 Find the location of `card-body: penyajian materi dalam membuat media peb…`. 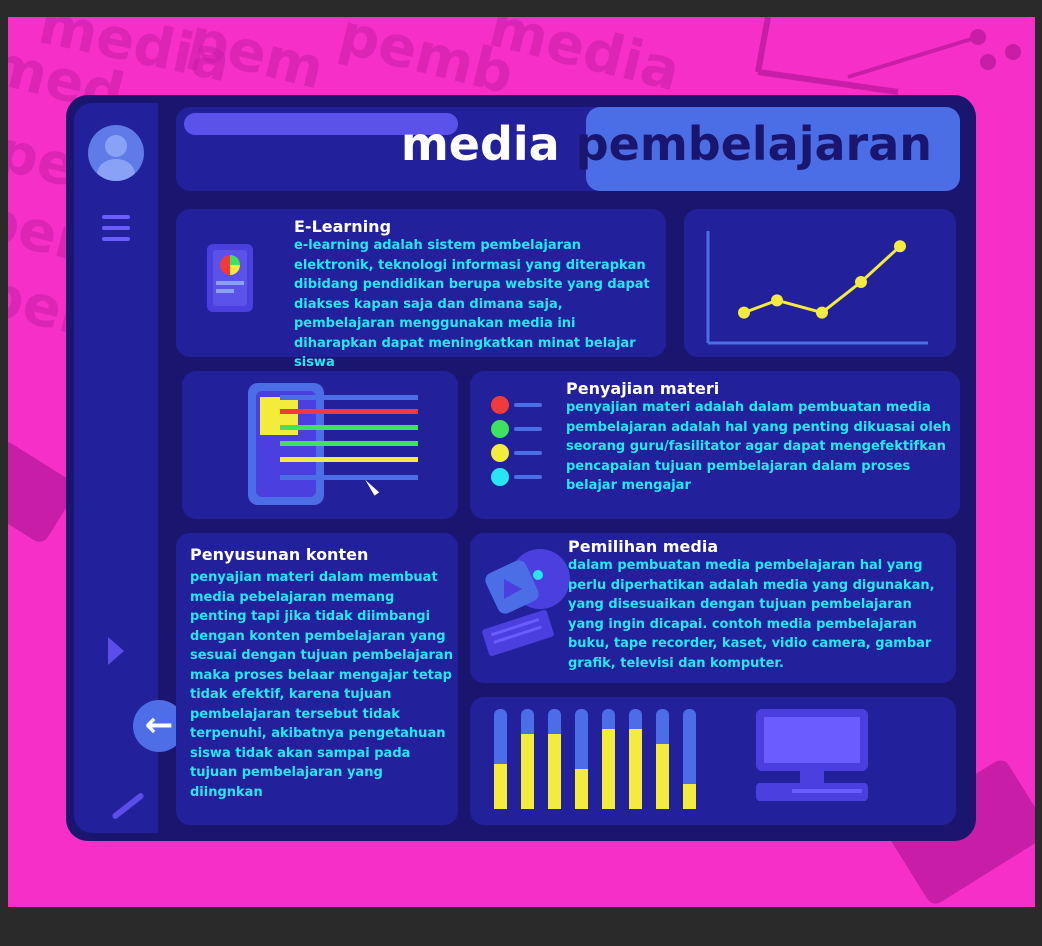

card-body: penyajian materi dalam membuat media peb… is located at coordinates (321, 685).